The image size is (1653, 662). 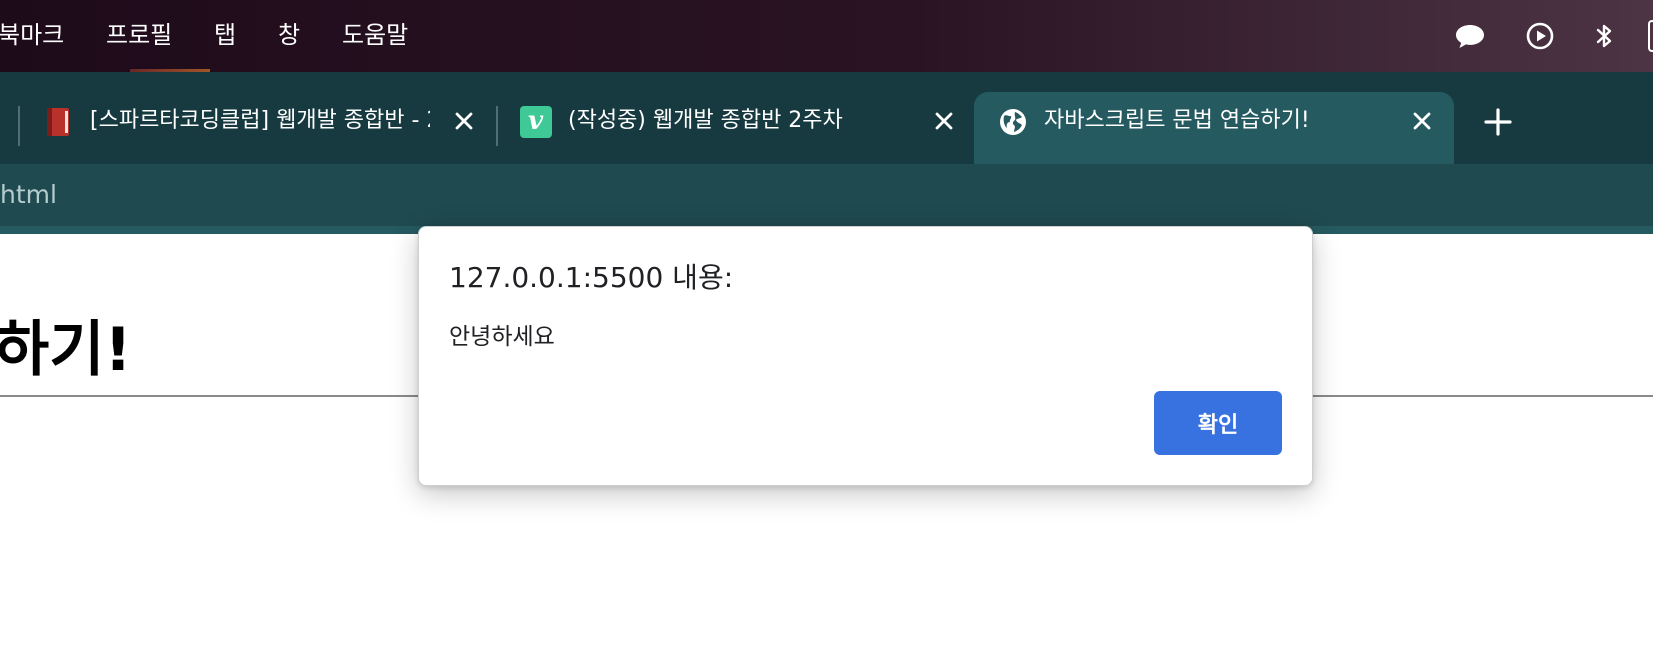 I want to click on tab-velog-draft: v (작성중) 웹개발 종합반 2주차, so click(x=732, y=128).